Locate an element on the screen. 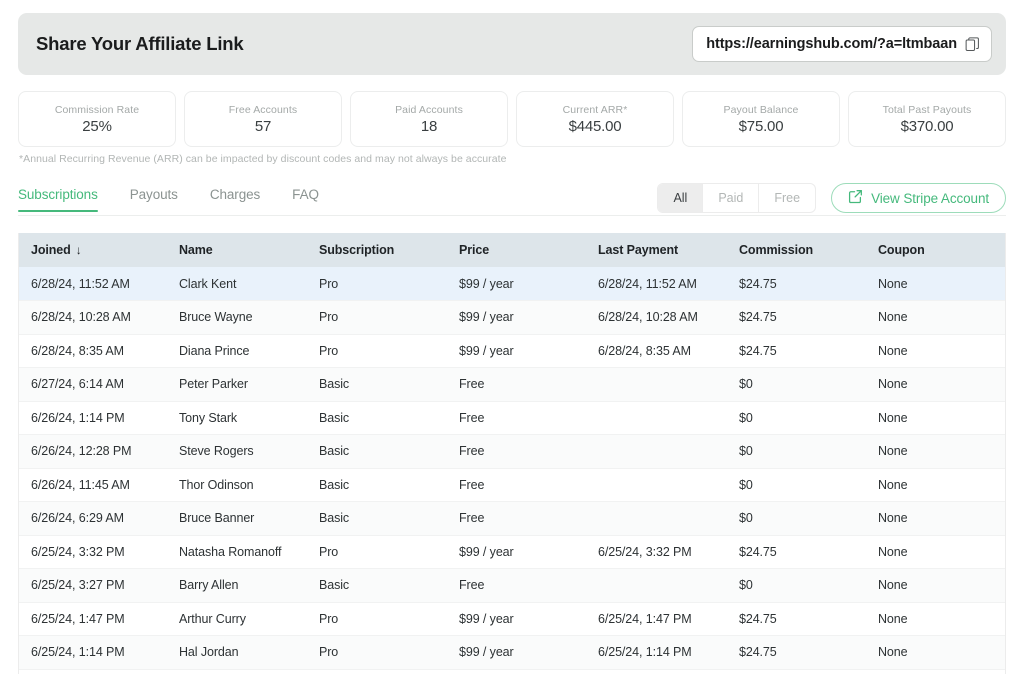 The width and height of the screenshot is (1024, 674). cell-joined: 6/26/24, 12:28 PM is located at coordinates (93, 451).